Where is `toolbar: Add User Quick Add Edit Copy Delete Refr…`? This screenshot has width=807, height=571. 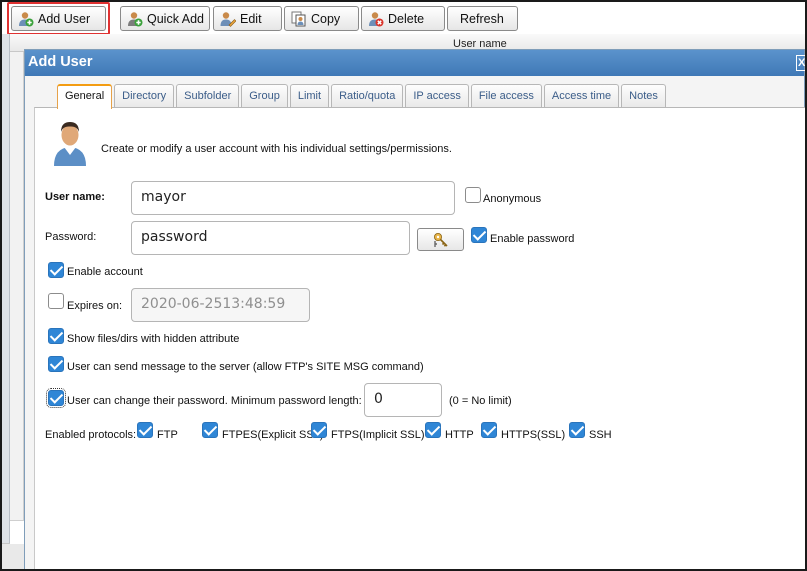 toolbar: Add User Quick Add Edit Copy Delete Refr… is located at coordinates (403, 18).